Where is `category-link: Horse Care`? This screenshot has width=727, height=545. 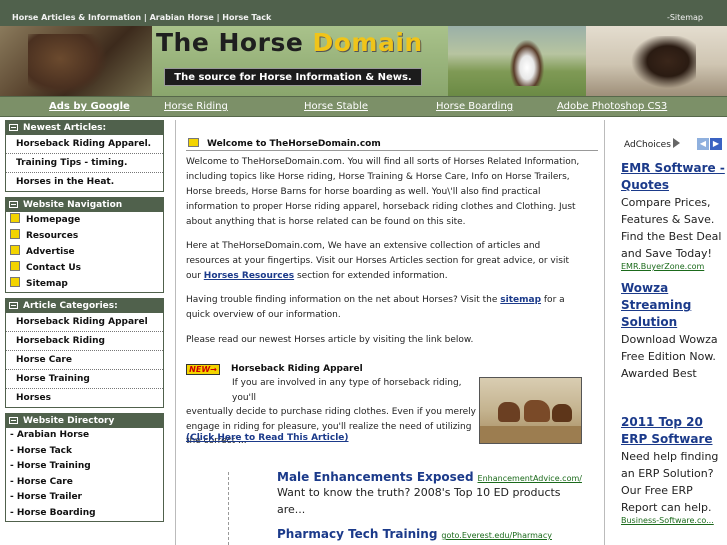 category-link: Horse Care is located at coordinates (84, 360).